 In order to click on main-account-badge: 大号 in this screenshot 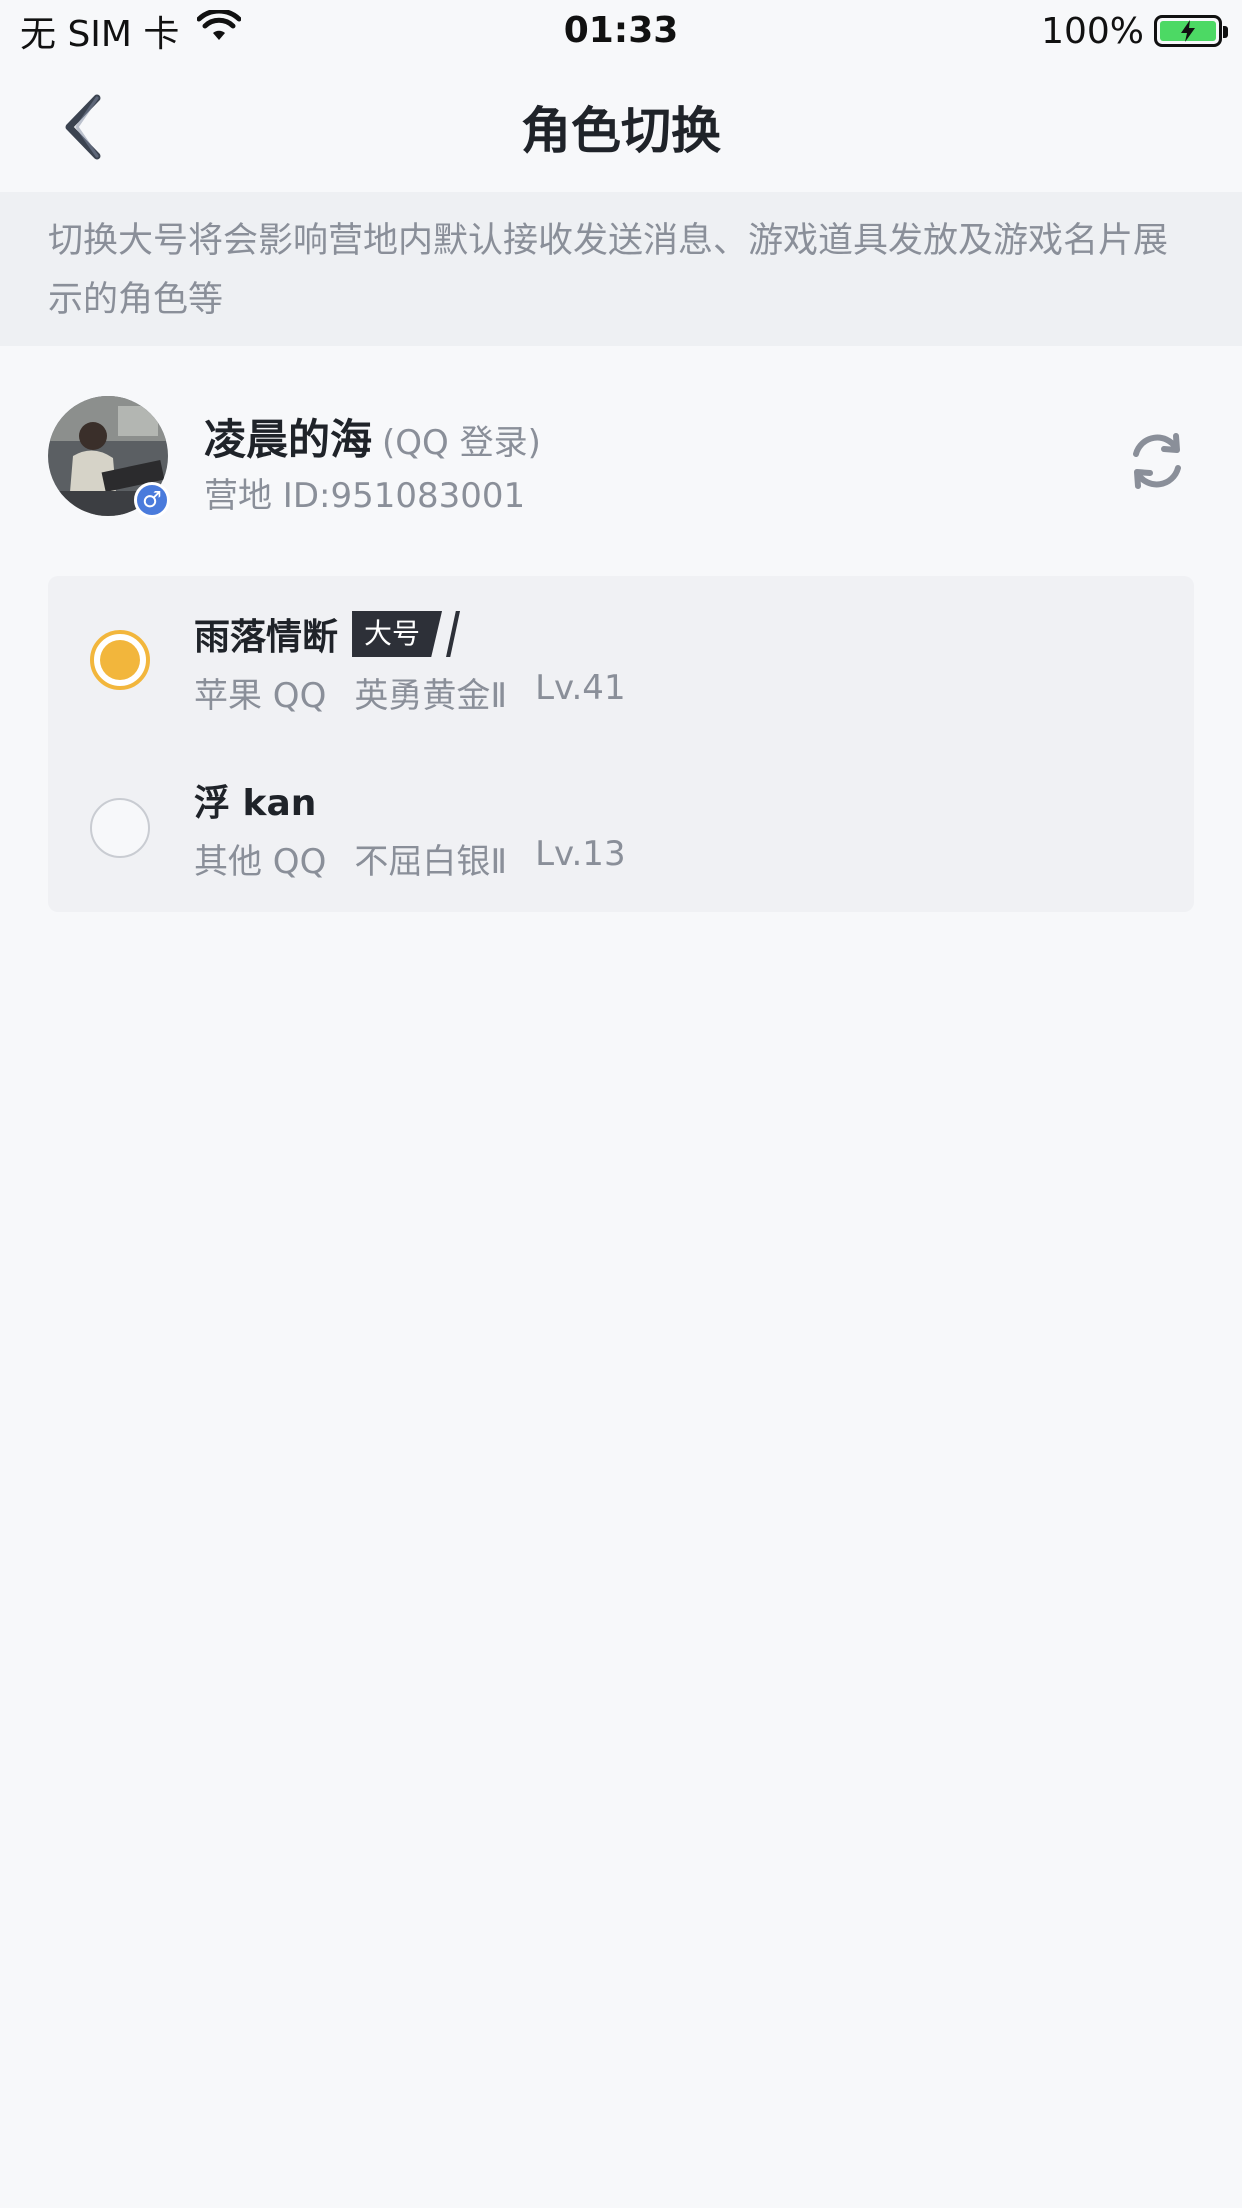, I will do `click(406, 634)`.